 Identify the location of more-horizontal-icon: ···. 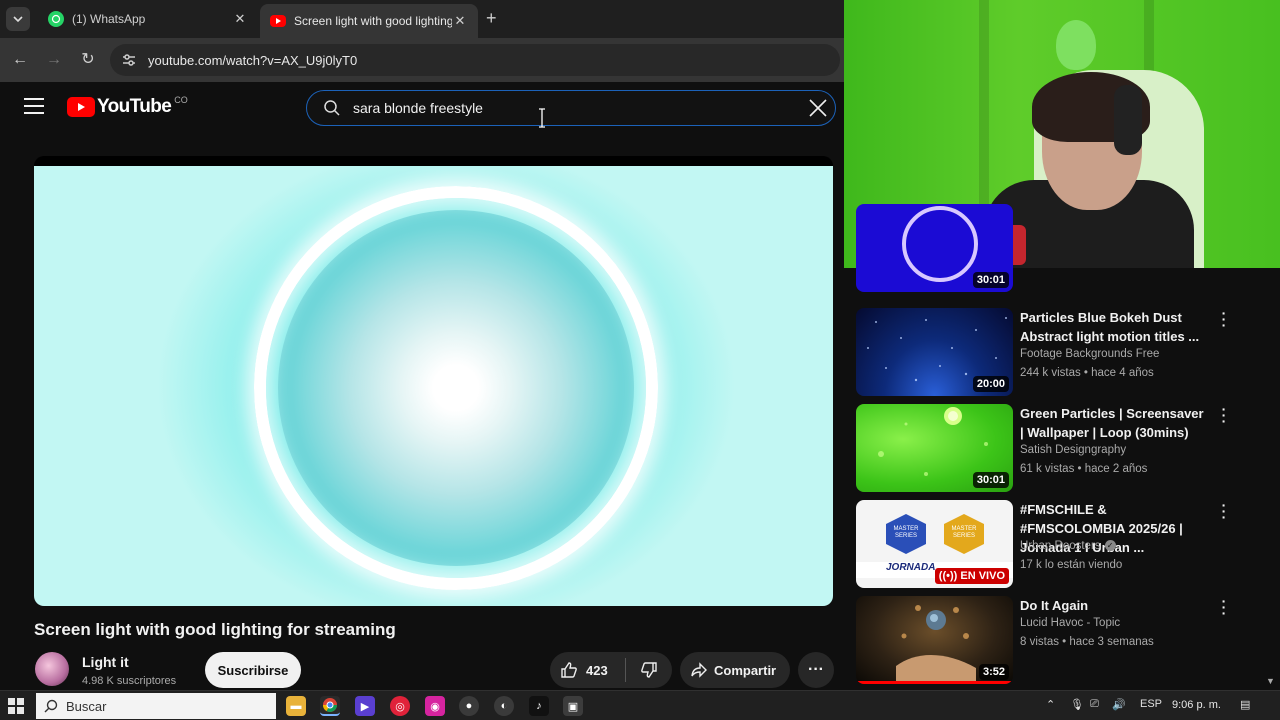
(816, 669).